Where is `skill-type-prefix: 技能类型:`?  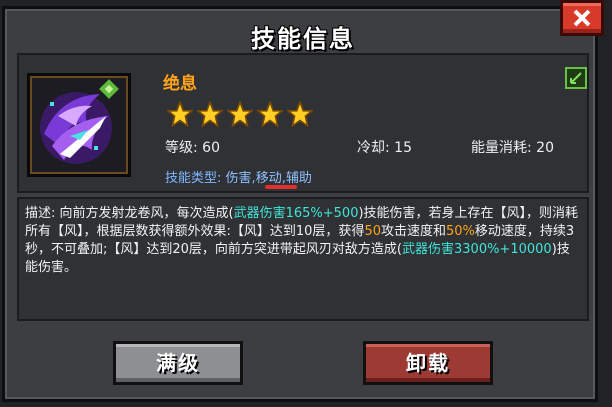
skill-type-prefix: 技能类型: is located at coordinates (193, 178).